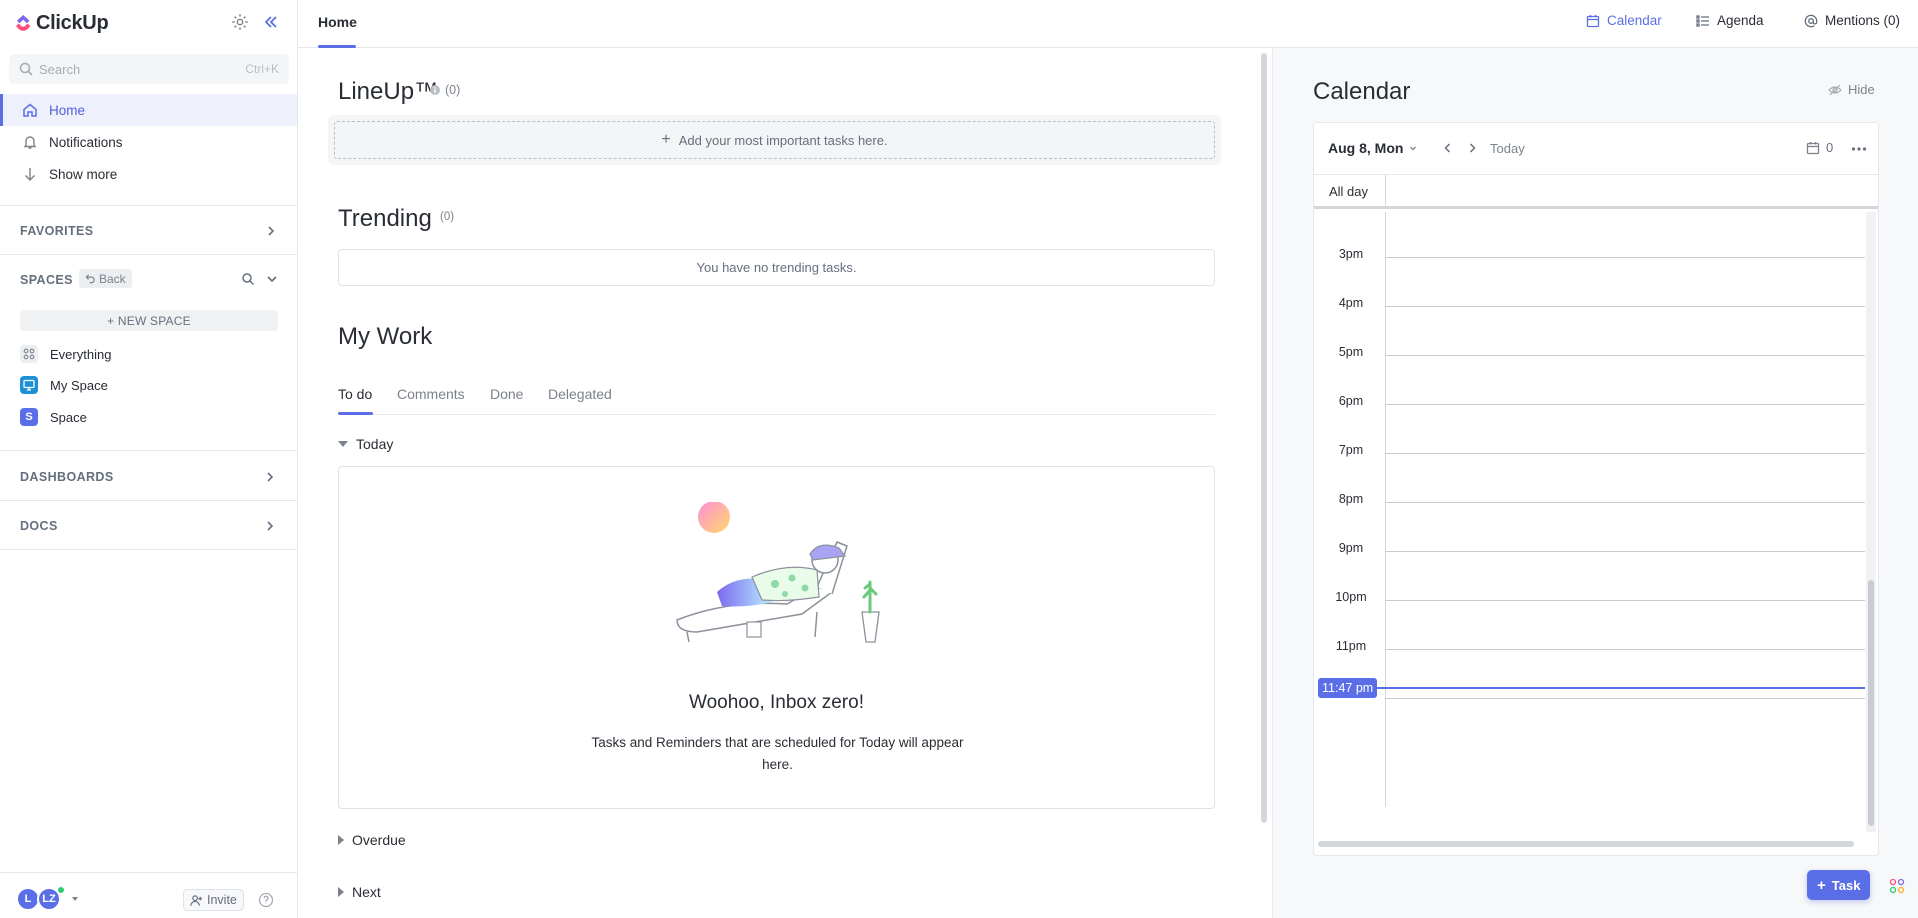 The height and width of the screenshot is (918, 1918). I want to click on sidebar-item-notifications: Notifications, so click(148, 142).